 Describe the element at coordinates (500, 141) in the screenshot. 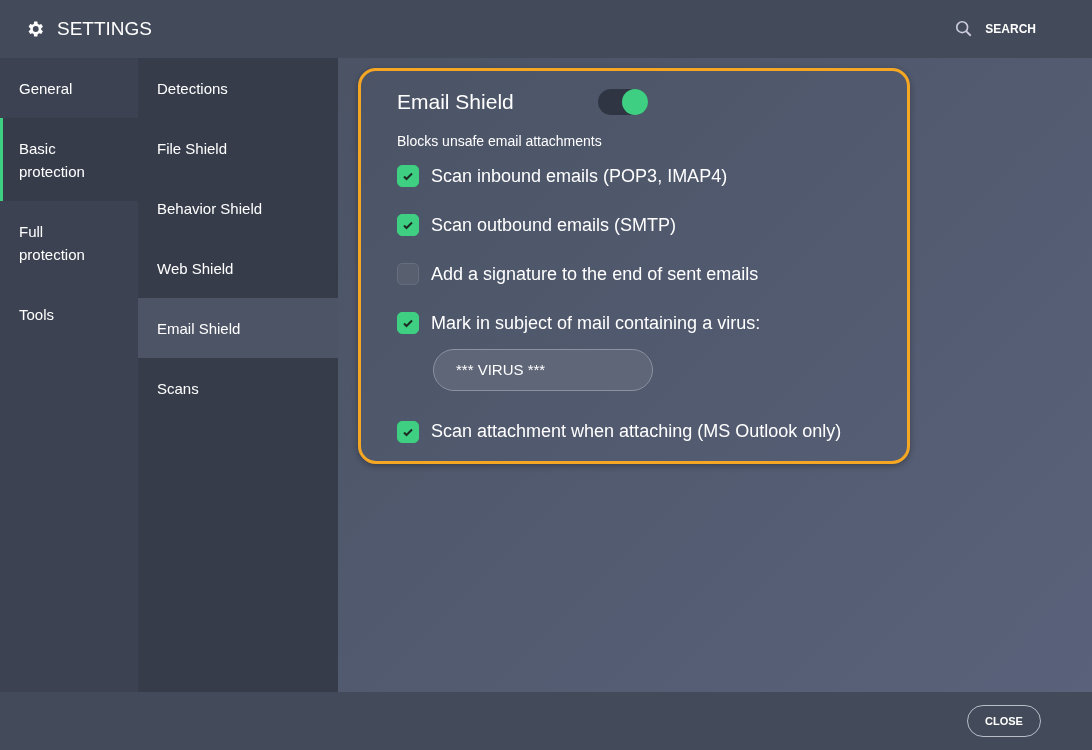

I see `panel-description: Blocks unsafe email attachments` at that location.